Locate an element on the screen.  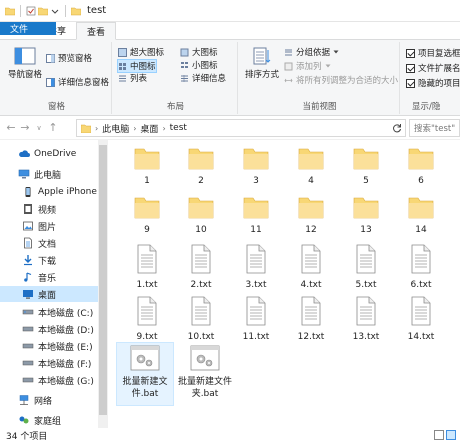
network-icon is located at coordinates (24, 400).